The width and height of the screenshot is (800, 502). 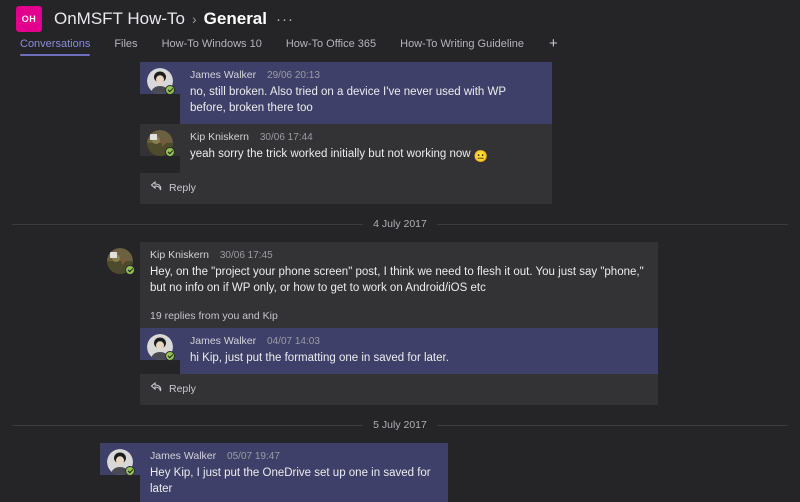 I want to click on team-avatar: OH, so click(x=29, y=19).